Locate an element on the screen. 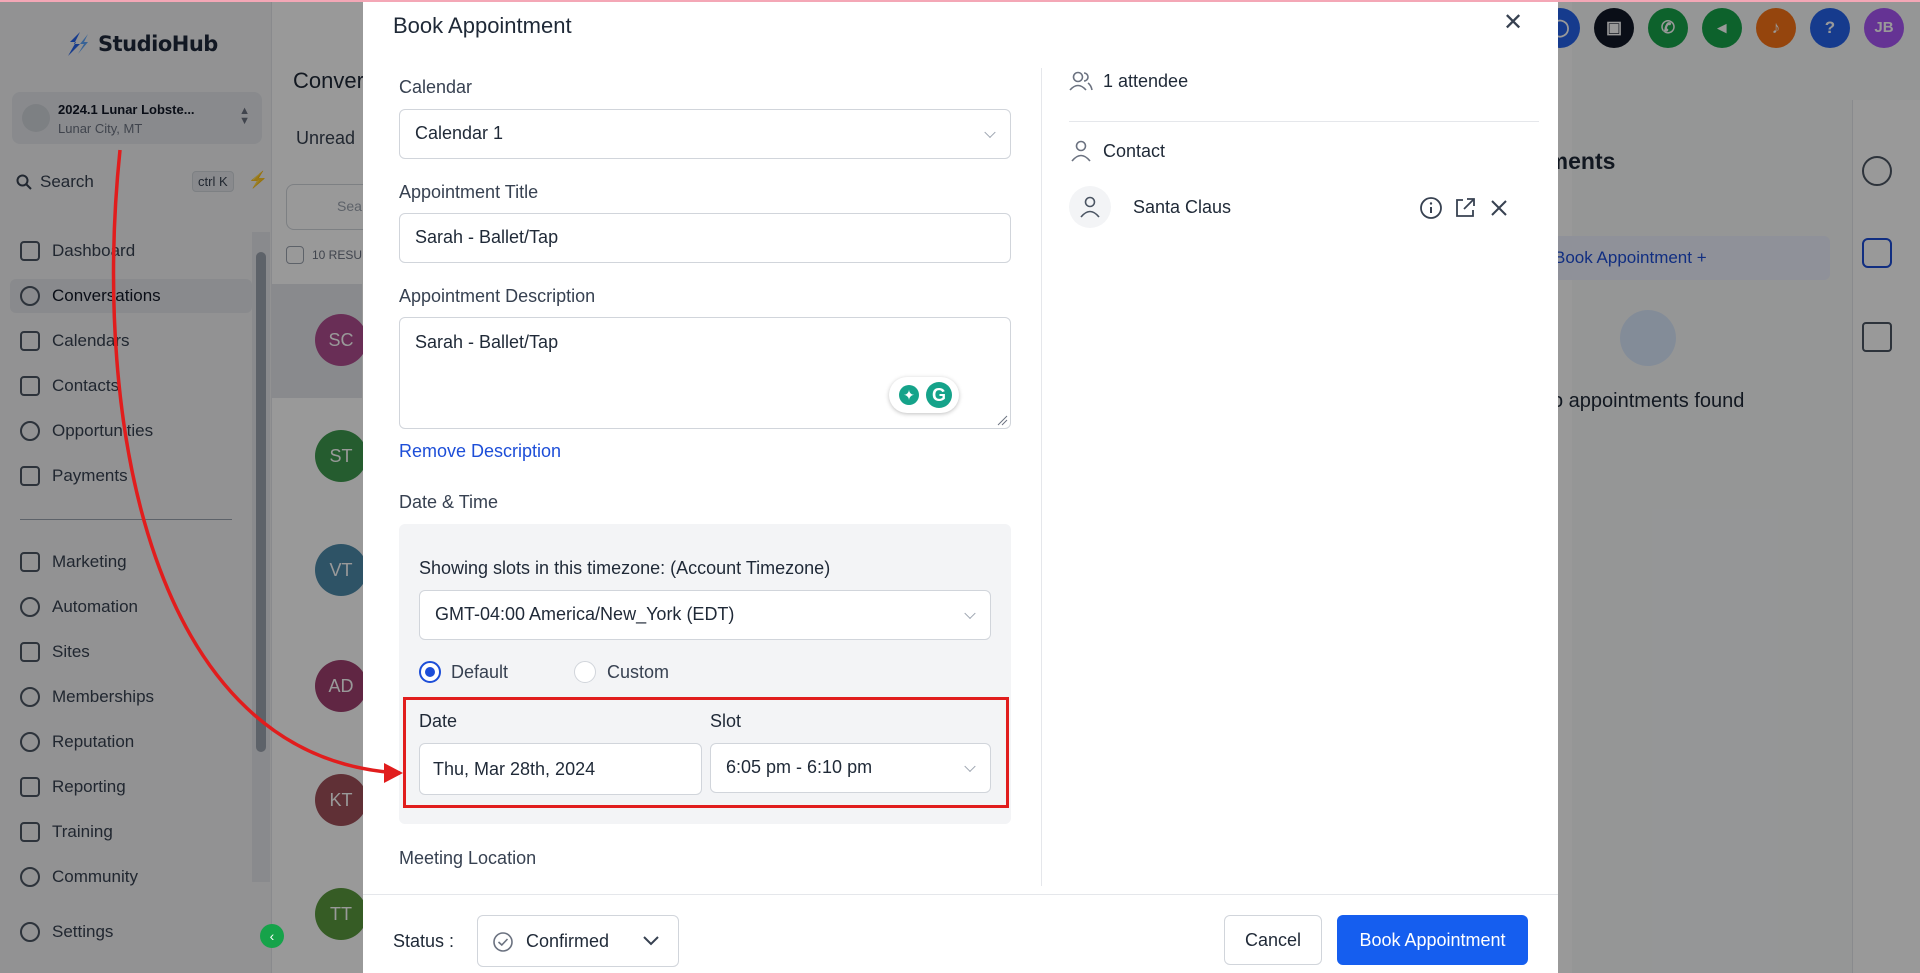 Image resolution: width=1920 pixels, height=973 pixels. column-divider is located at coordinates (1041, 477).